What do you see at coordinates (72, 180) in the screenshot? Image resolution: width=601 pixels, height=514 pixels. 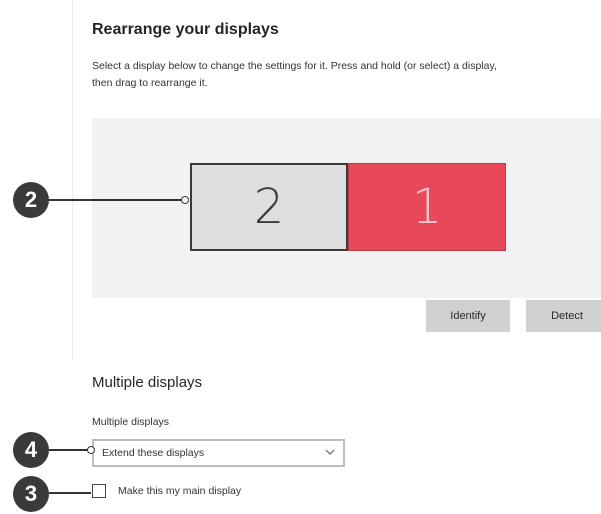 I see `divider` at bounding box center [72, 180].